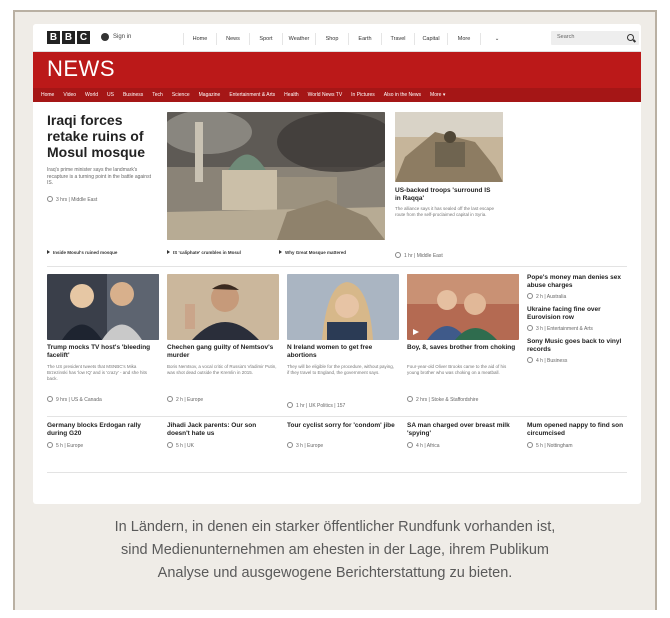  What do you see at coordinates (579, 430) in the screenshot?
I see `story-headline: Mum opened nappy to find son circumcised` at bounding box center [579, 430].